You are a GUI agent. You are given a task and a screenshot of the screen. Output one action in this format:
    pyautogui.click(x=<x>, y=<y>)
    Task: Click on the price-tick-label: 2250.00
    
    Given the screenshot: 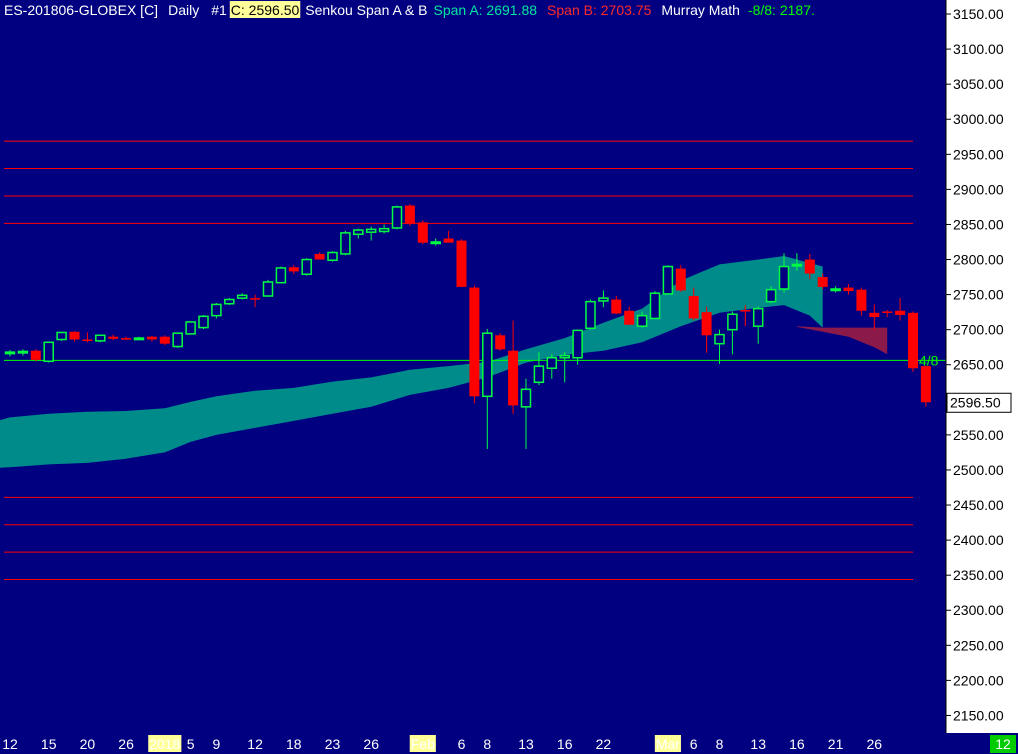 What is the action you would take?
    pyautogui.click(x=978, y=645)
    